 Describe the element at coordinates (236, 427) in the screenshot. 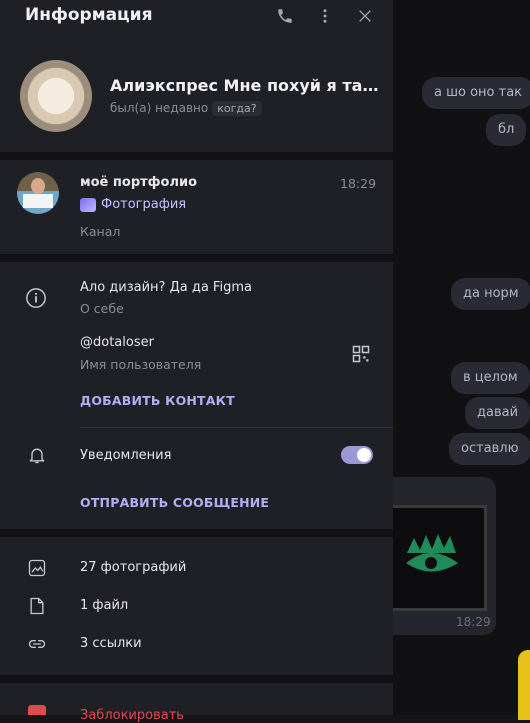

I see `divider` at that location.